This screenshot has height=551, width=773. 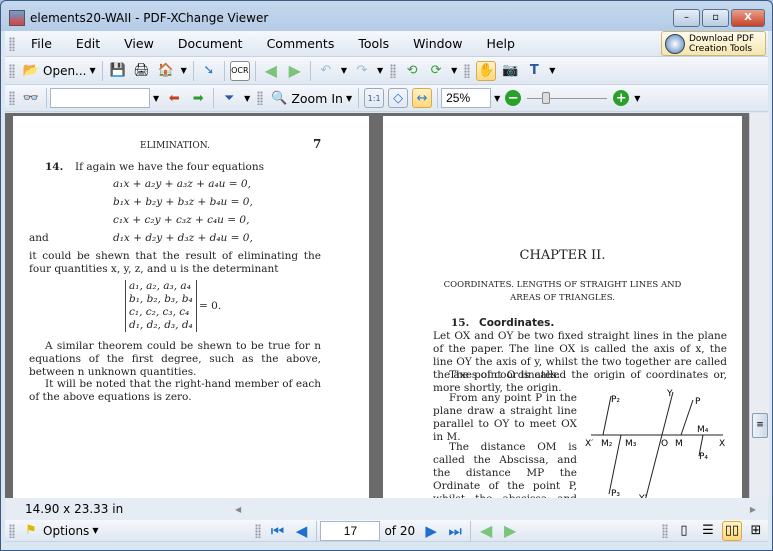 I want to click on menu-comments: Comments, so click(x=301, y=43).